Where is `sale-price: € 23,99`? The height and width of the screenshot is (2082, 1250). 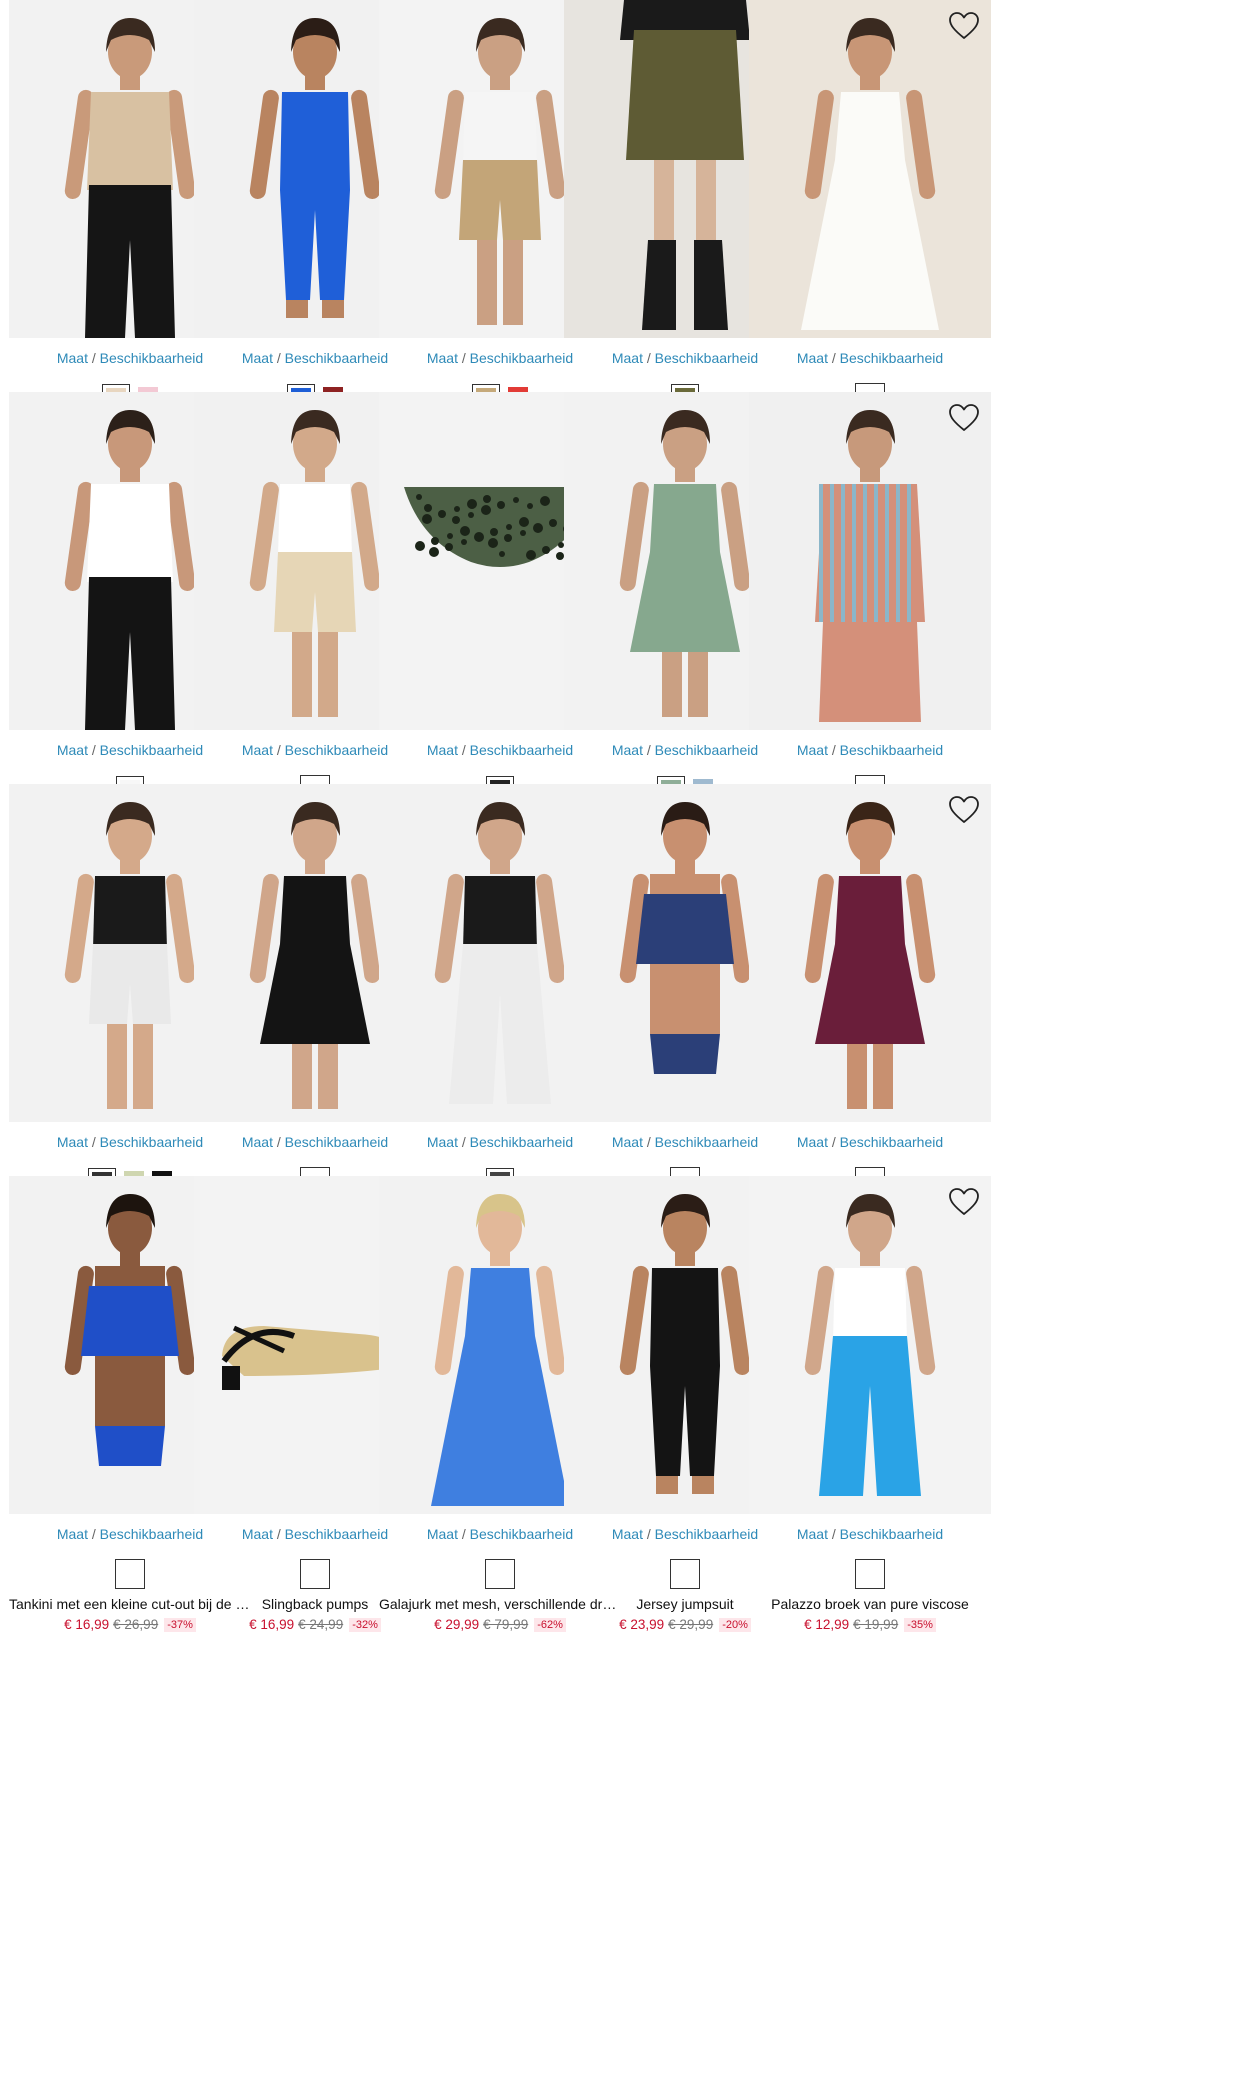 sale-price: € 23,99 is located at coordinates (642, 1624).